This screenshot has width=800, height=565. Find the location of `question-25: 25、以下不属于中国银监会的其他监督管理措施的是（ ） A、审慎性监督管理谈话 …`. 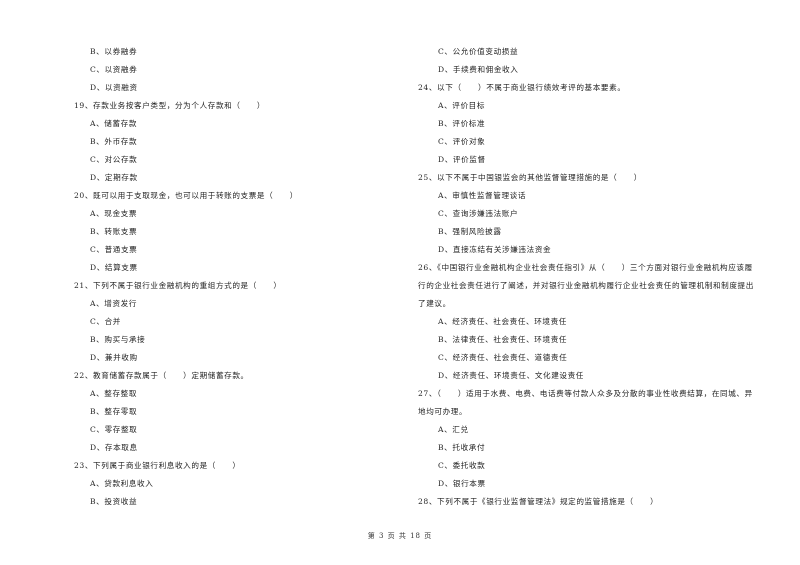

question-25: 25、以下不属于中国银监会的其他监督管理措施的是（ ） A、审慎性监督管理谈话 … is located at coordinates (593, 214).